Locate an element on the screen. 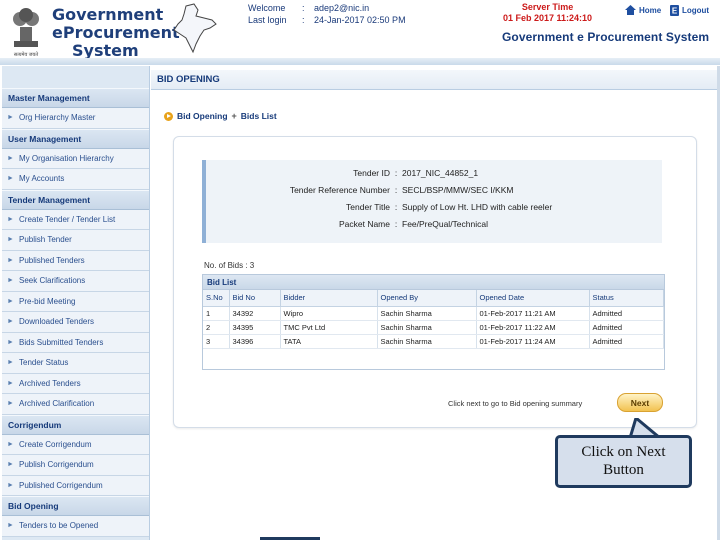 This screenshot has height=540, width=720. breadcrumb-bids-list: Bids List is located at coordinates (258, 116).